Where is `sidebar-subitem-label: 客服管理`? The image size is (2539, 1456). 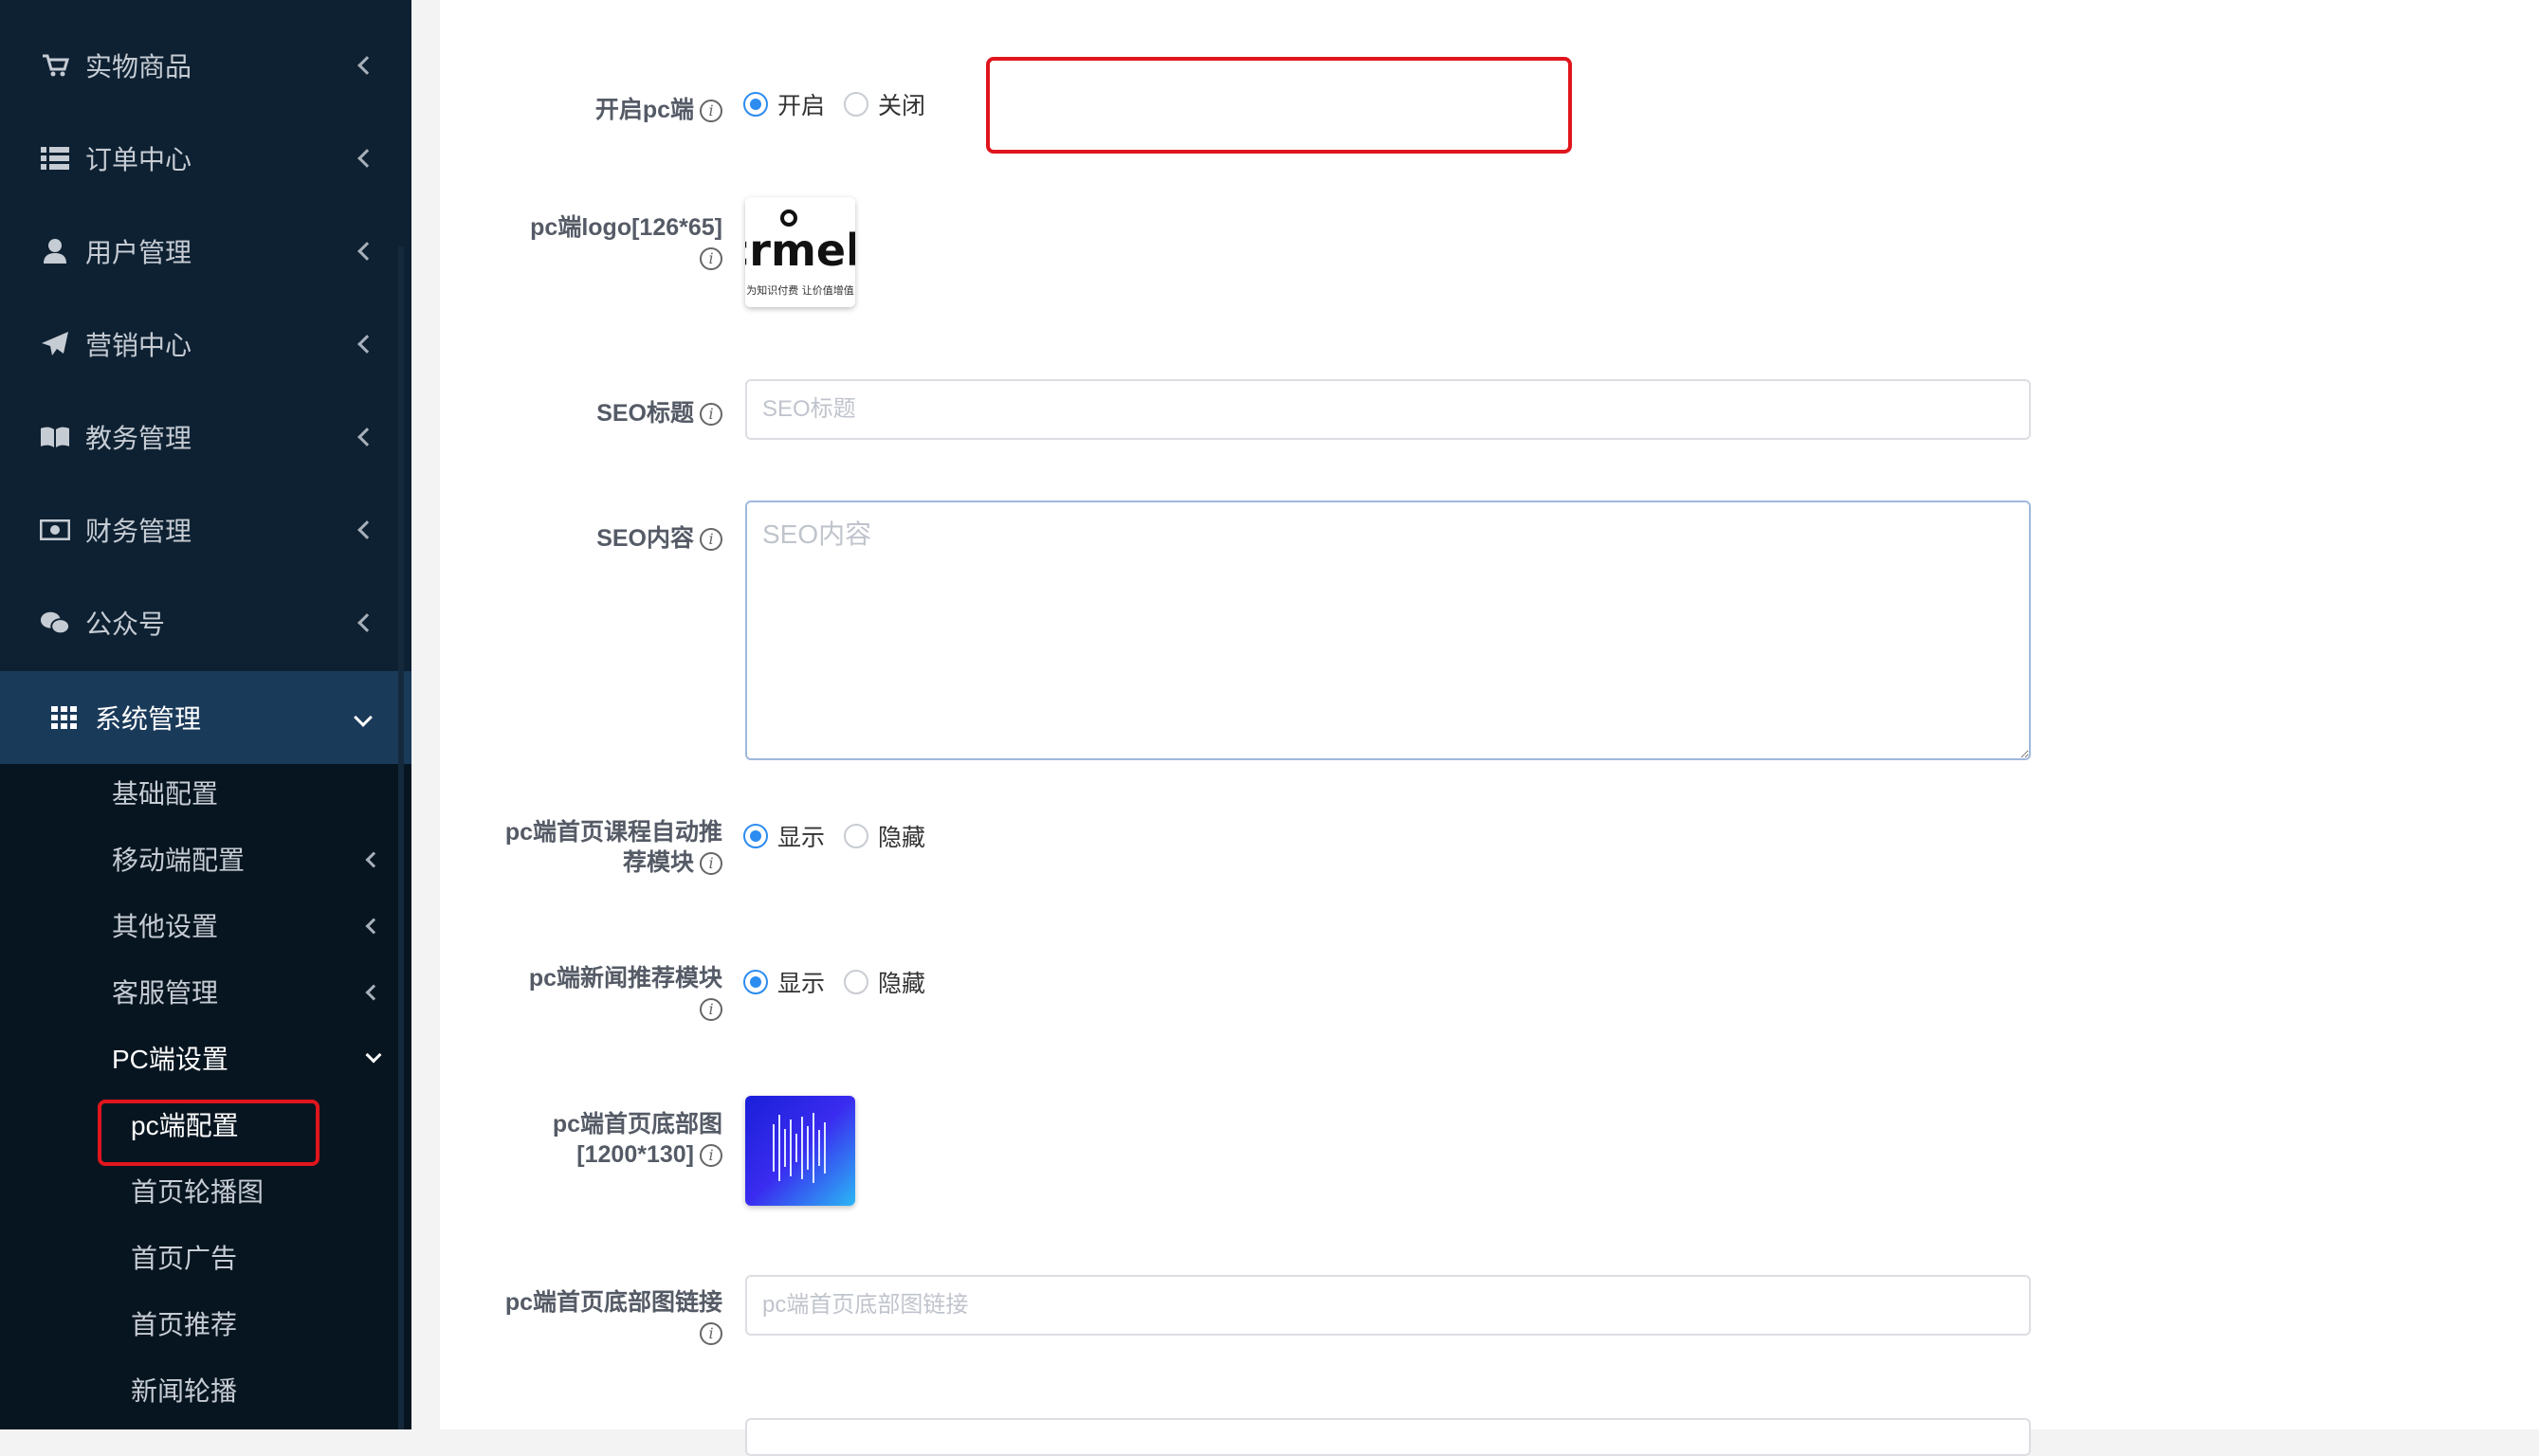
sidebar-subitem-label: 客服管理 is located at coordinates (165, 993).